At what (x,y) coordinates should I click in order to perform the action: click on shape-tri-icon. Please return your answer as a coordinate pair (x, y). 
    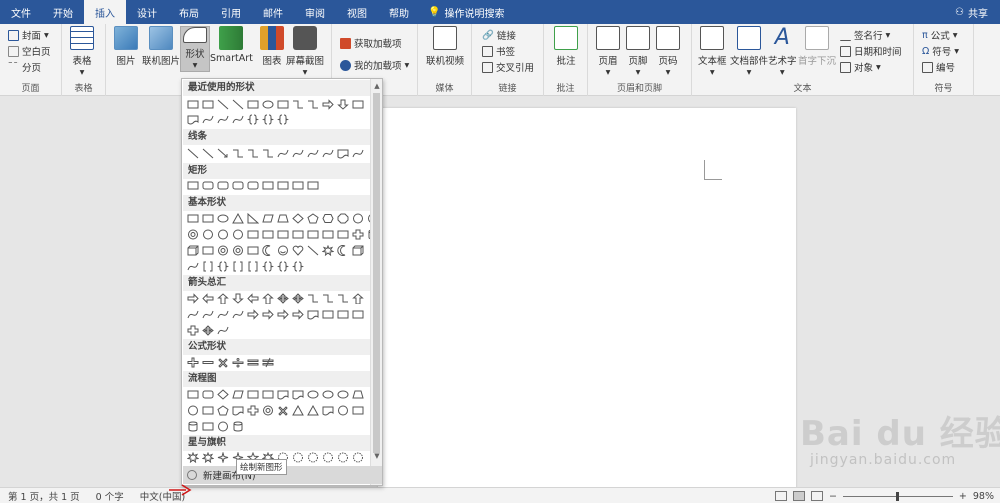
    Looking at the image, I should click on (312, 410).